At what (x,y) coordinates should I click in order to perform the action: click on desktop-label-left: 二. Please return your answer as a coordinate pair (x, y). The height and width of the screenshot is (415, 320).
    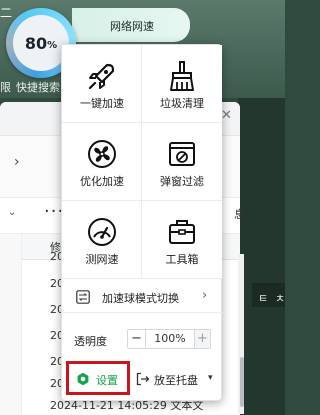
    Looking at the image, I should click on (6, 13).